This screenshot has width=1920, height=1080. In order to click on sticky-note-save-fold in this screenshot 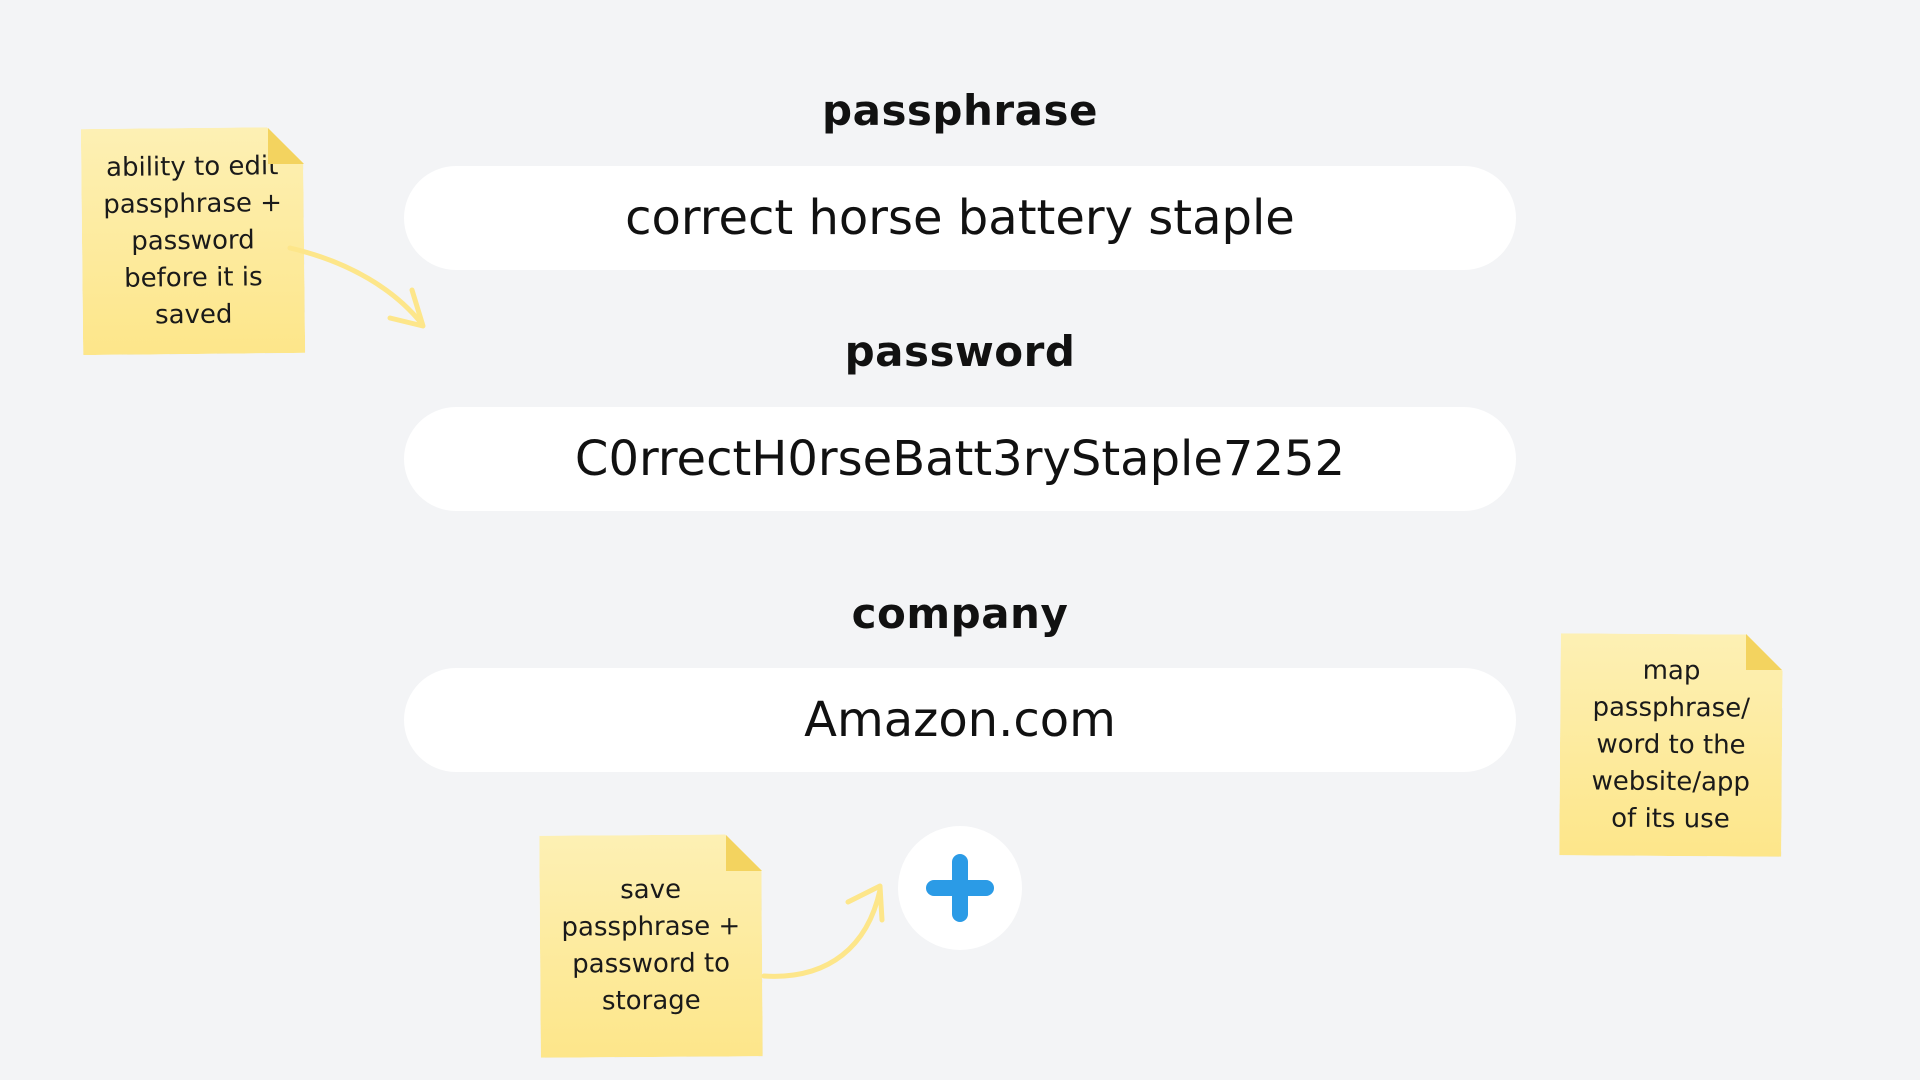, I will do `click(744, 853)`.